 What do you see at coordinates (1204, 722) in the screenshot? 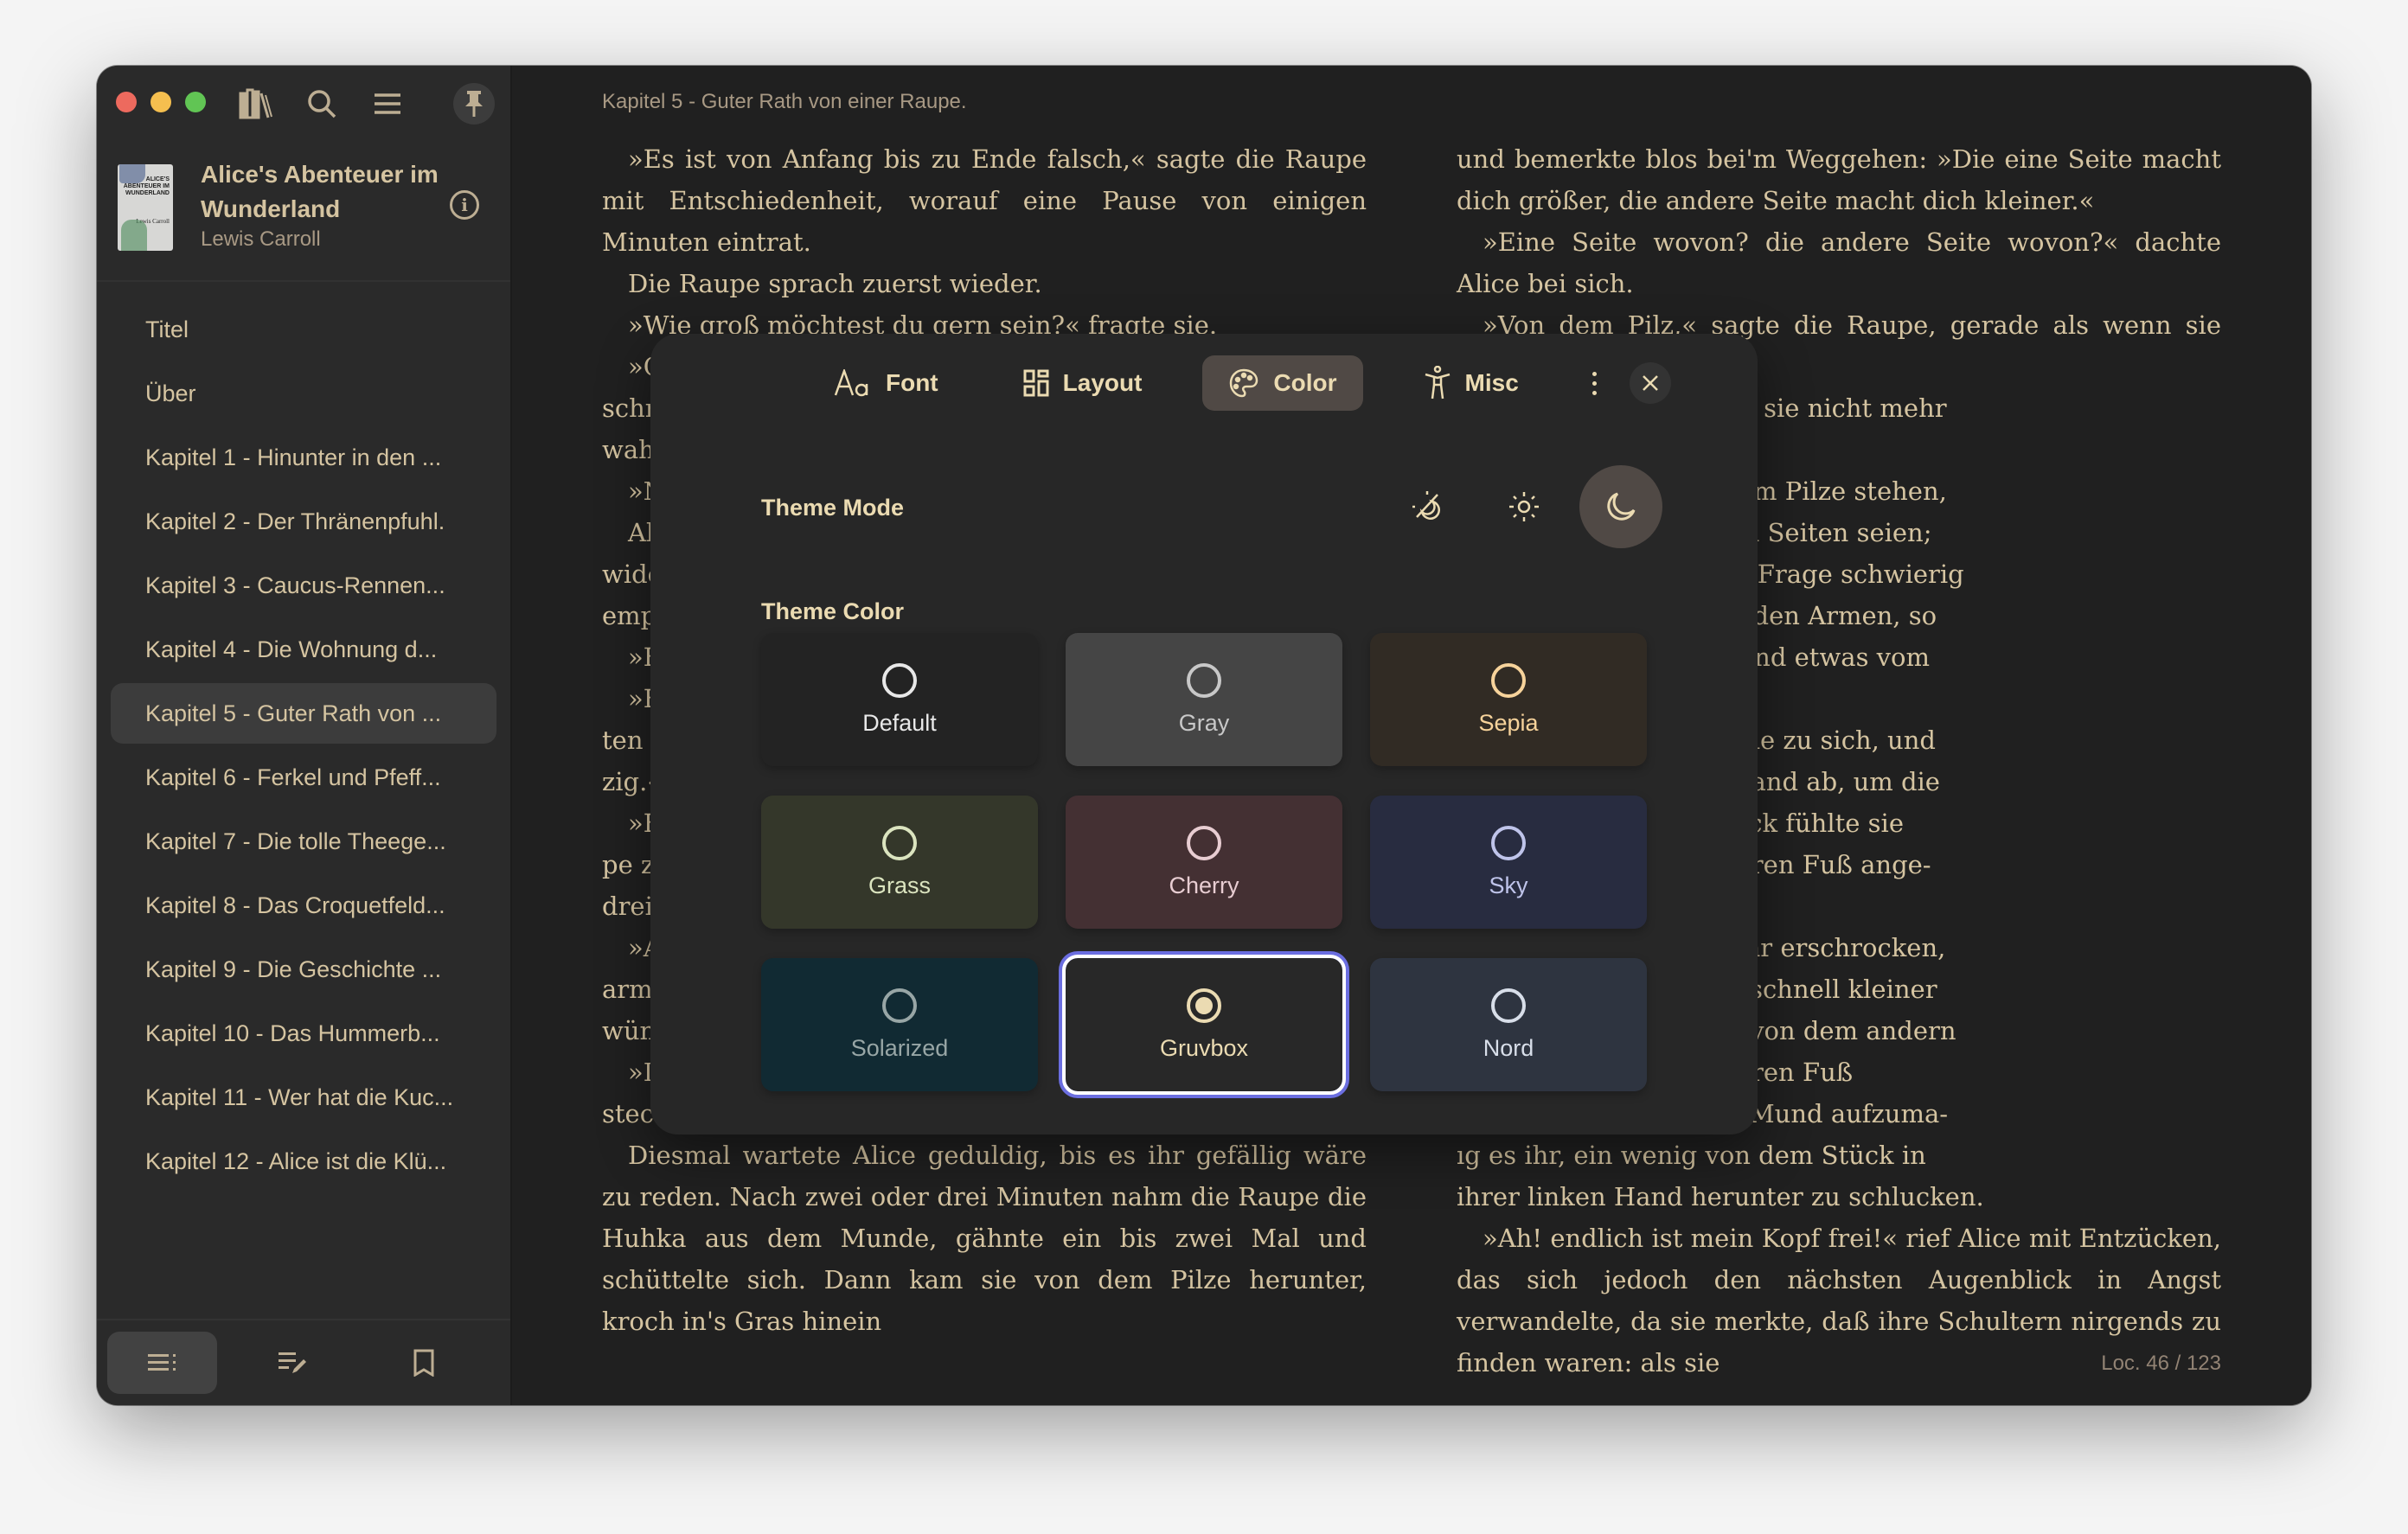
I see `theme-color-label: Gray` at bounding box center [1204, 722].